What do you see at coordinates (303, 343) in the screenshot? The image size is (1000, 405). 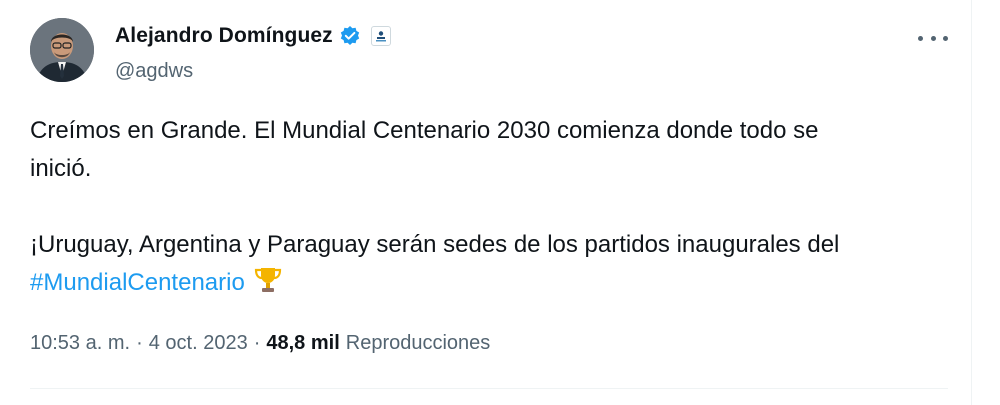 I see `views-count: 48,8 mil` at bounding box center [303, 343].